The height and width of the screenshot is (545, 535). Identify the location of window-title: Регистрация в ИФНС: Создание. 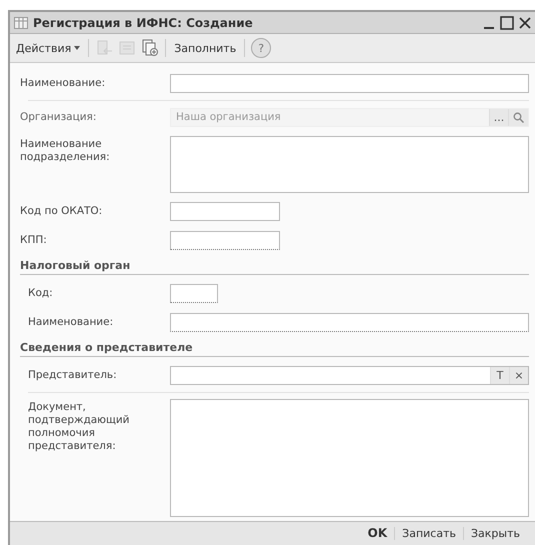
(143, 23).